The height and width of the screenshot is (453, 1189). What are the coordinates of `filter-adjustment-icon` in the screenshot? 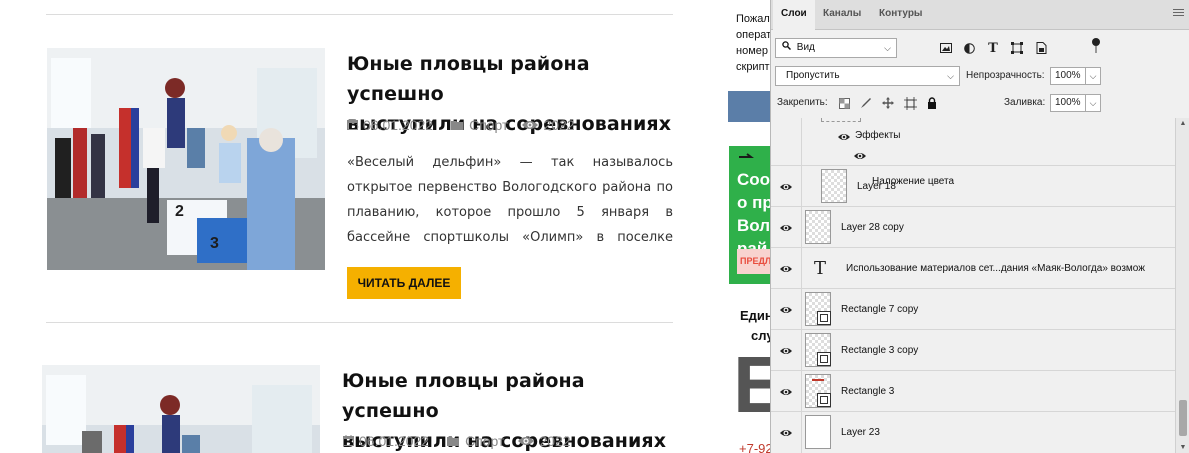 It's located at (969, 48).